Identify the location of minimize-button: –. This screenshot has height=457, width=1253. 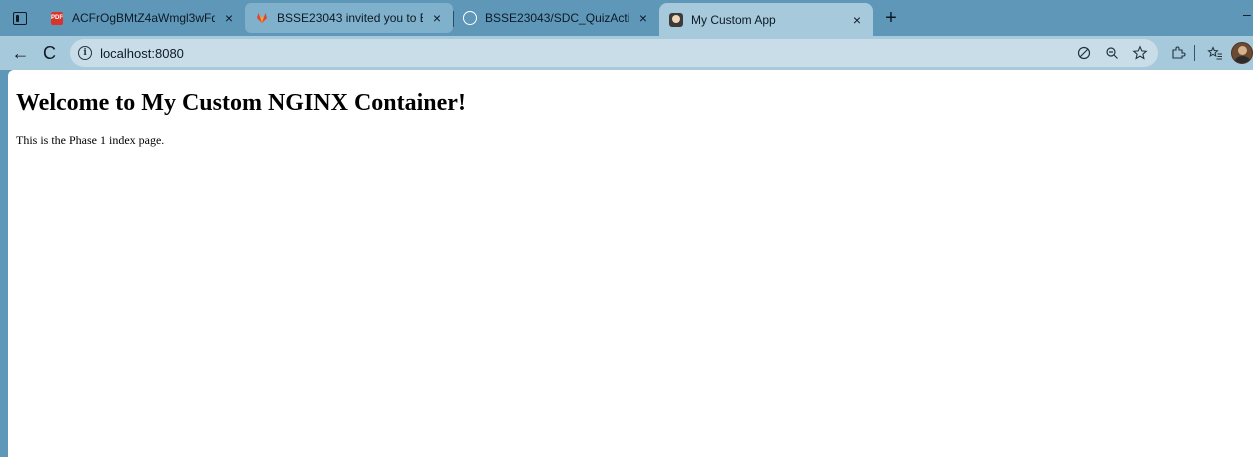
(1248, 14).